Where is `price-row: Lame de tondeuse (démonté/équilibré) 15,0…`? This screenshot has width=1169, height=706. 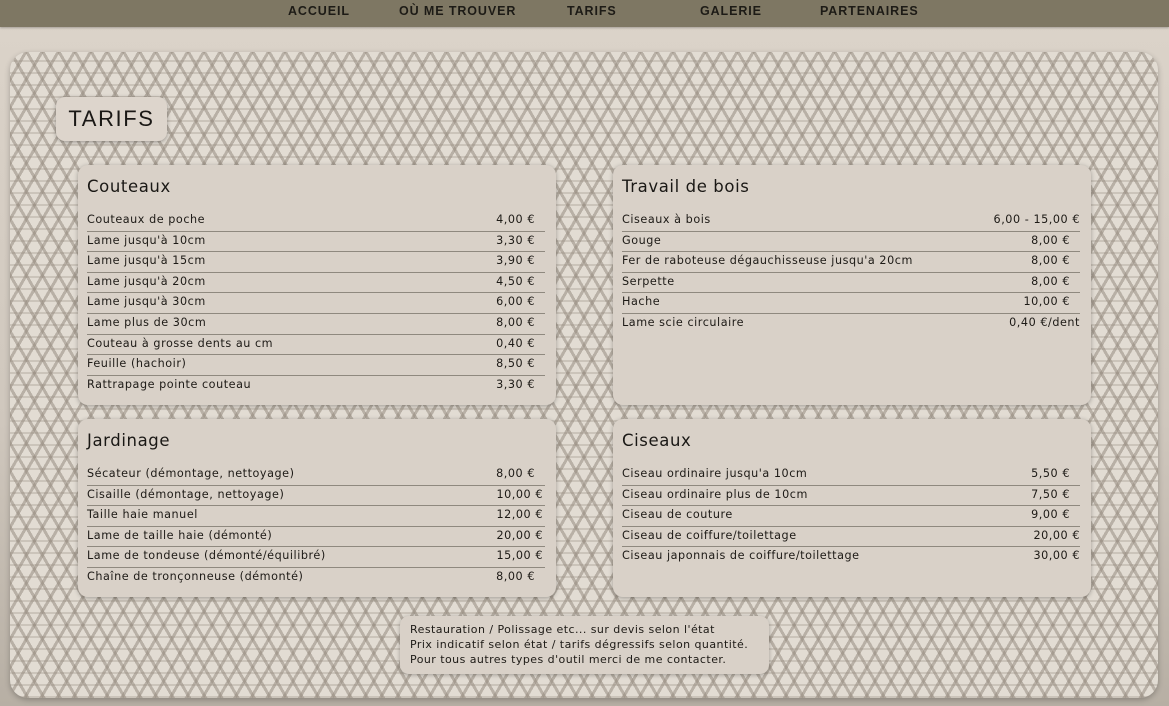 price-row: Lame de tondeuse (démonté/équilibré) 15,0… is located at coordinates (316, 557).